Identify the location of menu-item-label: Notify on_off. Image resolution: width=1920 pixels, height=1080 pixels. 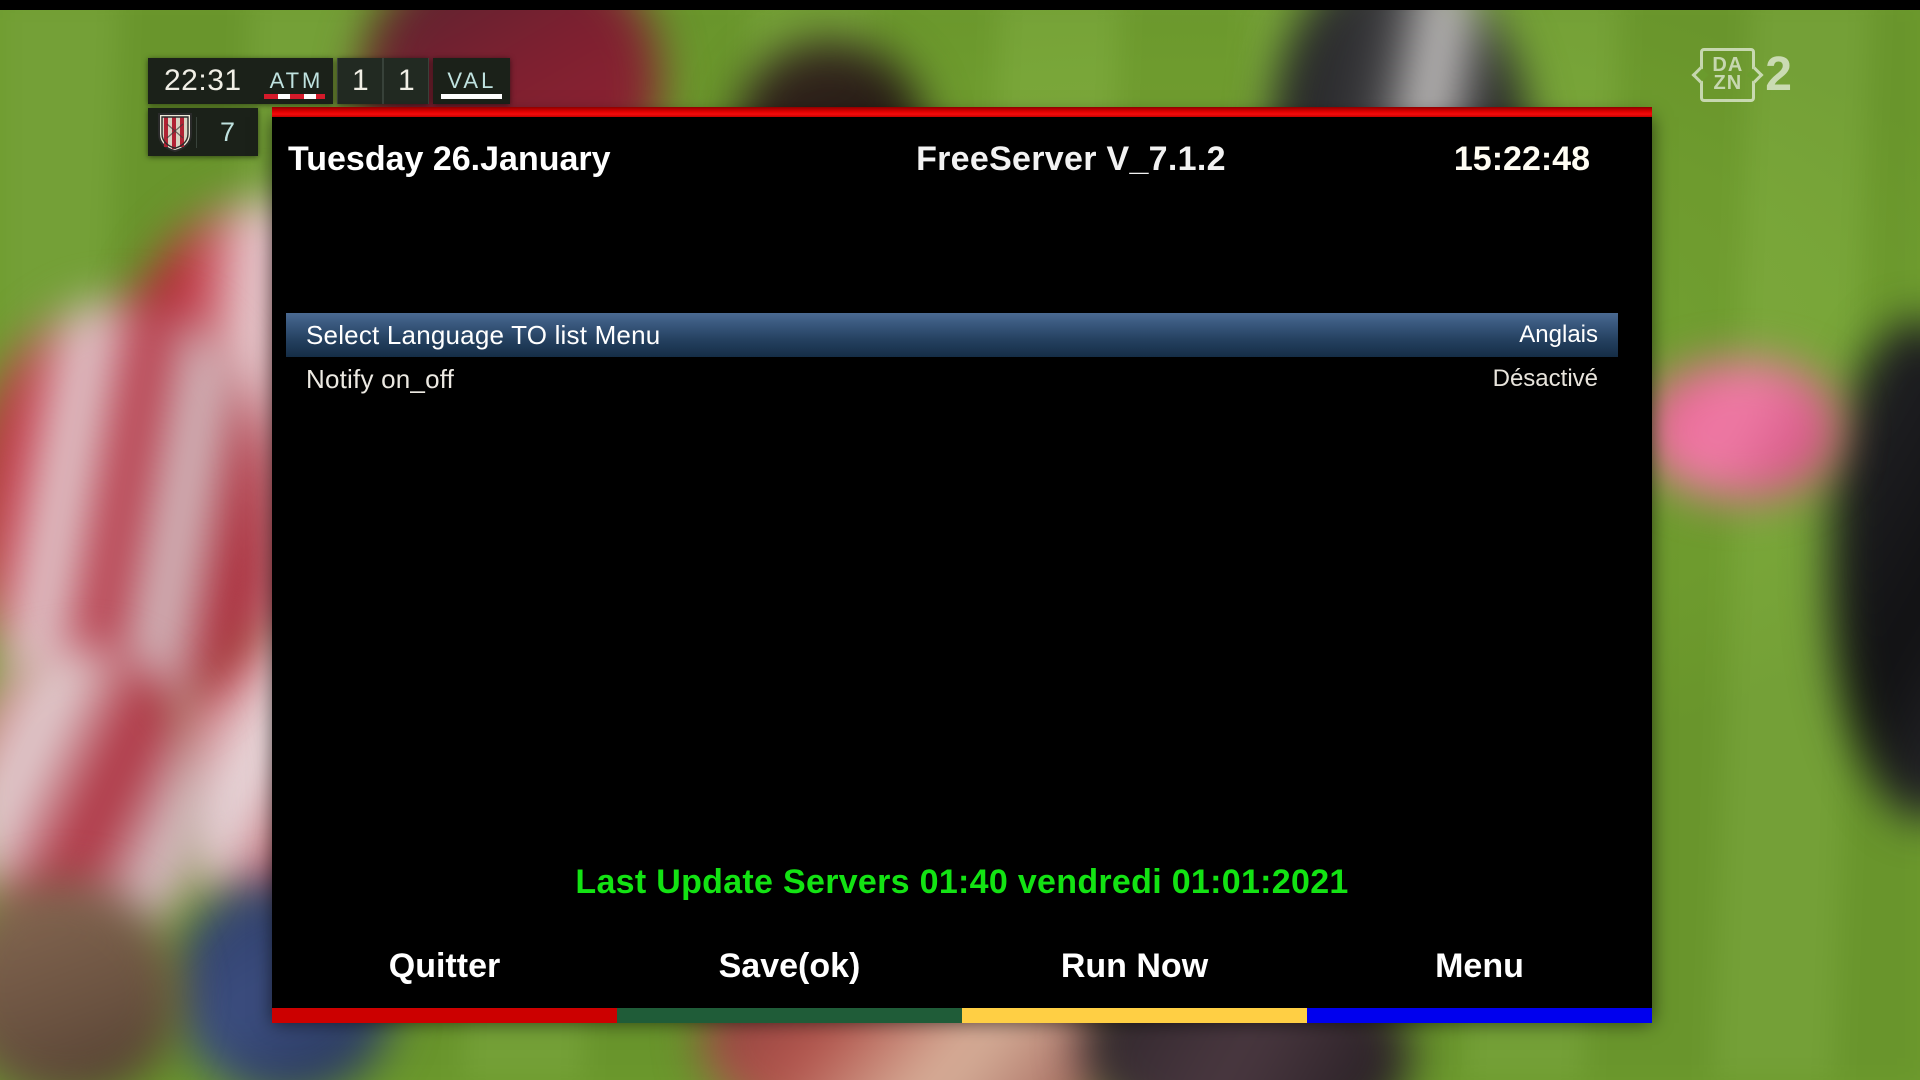
(380, 378).